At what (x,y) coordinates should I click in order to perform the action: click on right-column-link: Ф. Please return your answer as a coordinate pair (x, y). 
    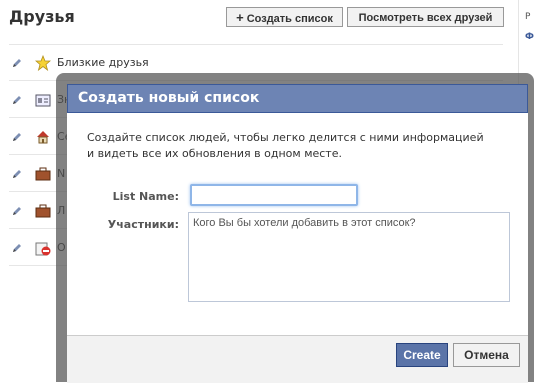
    Looking at the image, I should click on (529, 37).